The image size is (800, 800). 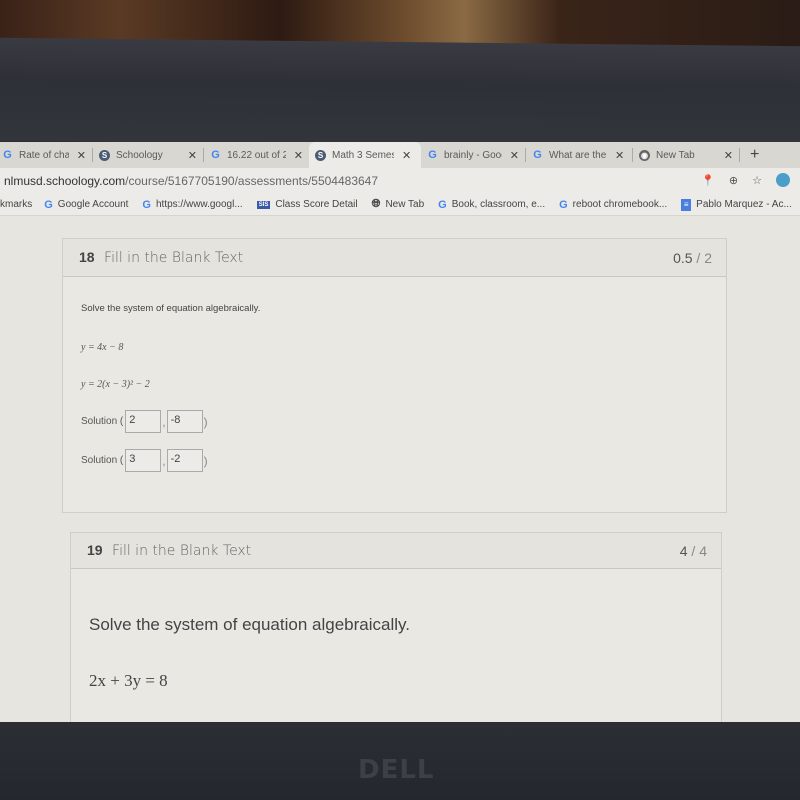 I want to click on tab-score: G 16.22 out of 2 ✕, so click(x=256, y=155).